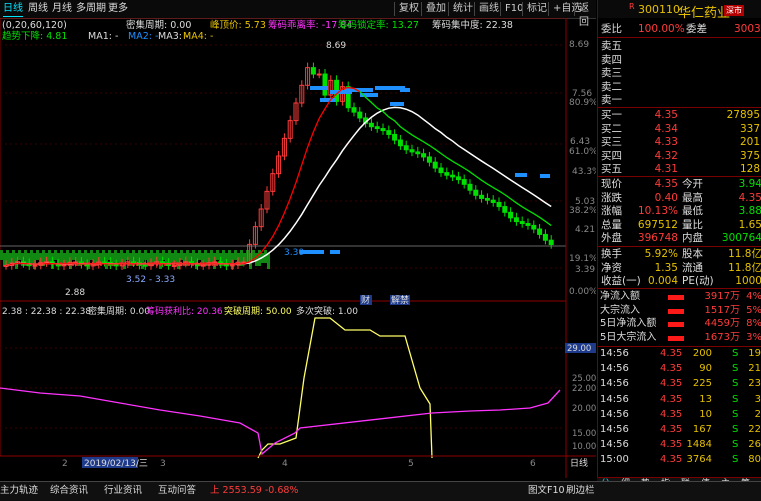  I want to click on wei-bi-label: 委比, so click(611, 29).